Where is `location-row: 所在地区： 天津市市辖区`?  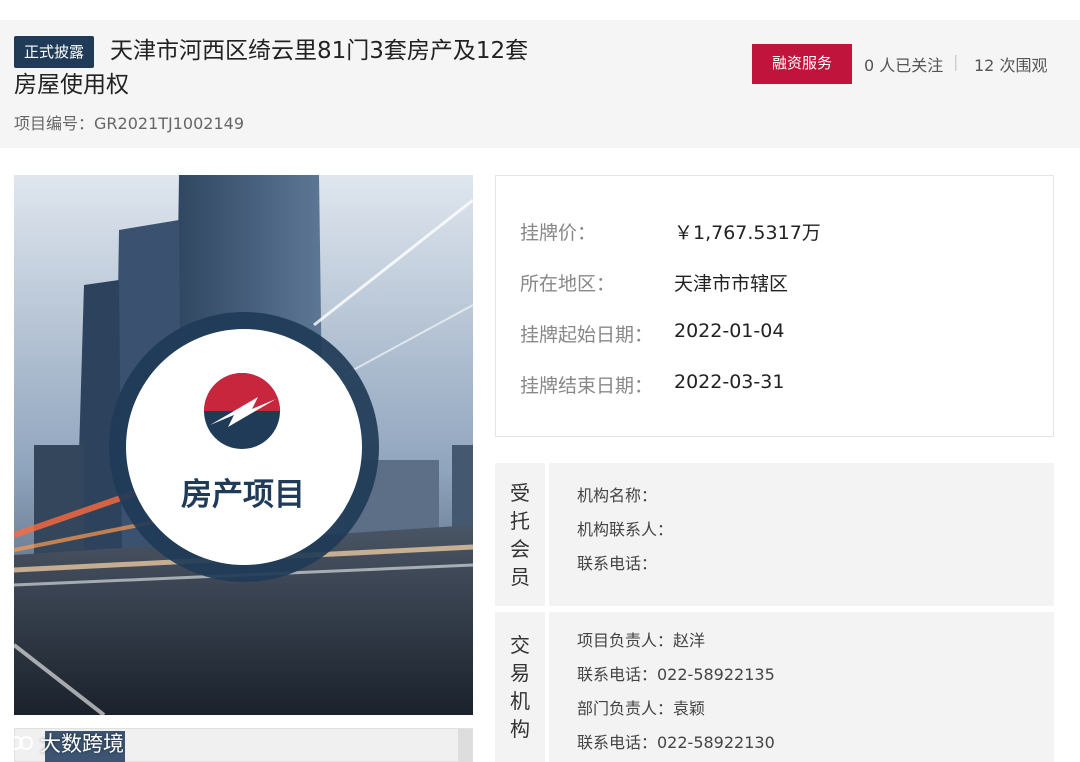
location-row: 所在地区： 天津市市辖区 is located at coordinates (654, 282).